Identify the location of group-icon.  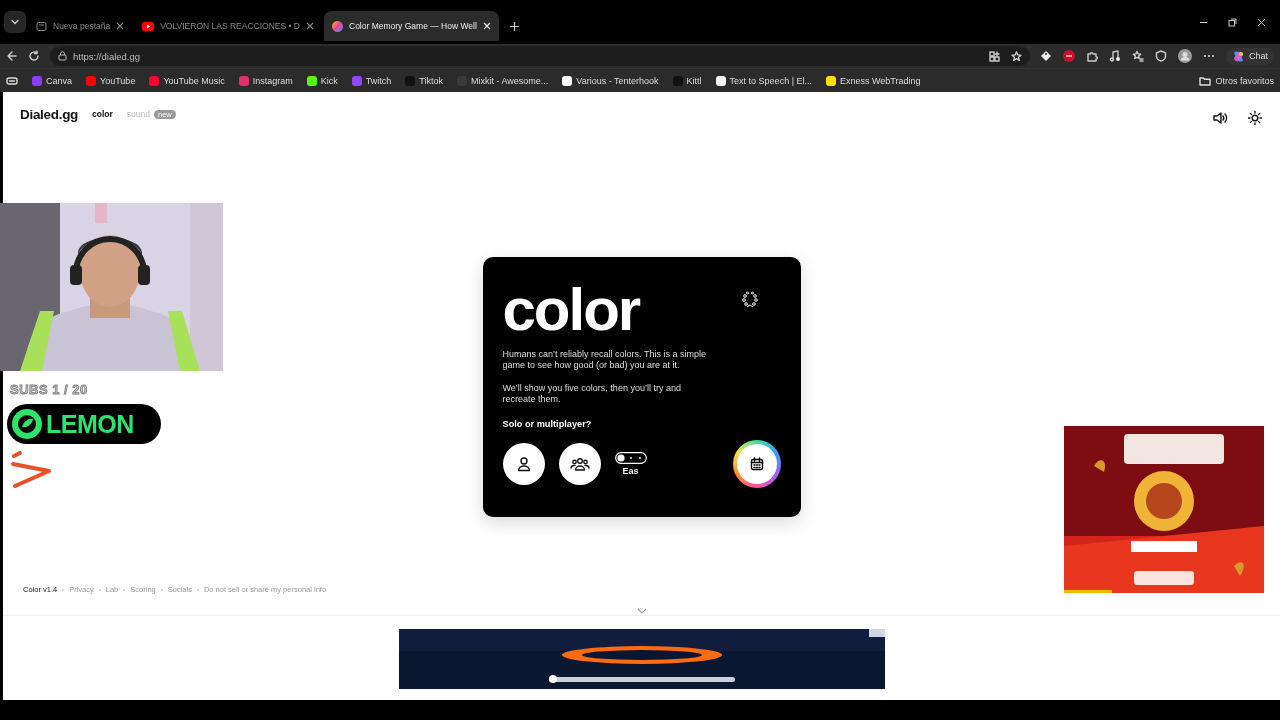
(579, 464).